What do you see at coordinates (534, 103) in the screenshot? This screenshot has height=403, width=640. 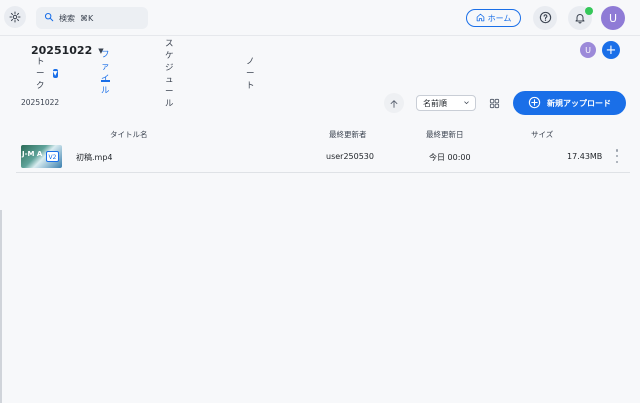 I see `upload-plus-icon` at bounding box center [534, 103].